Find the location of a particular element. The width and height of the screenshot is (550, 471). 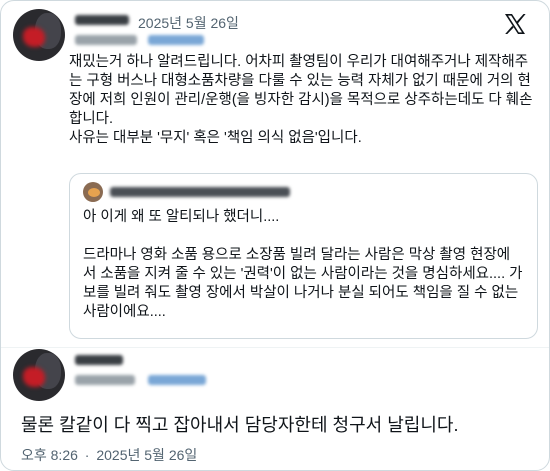

blurred-follow-link is located at coordinates (176, 40).